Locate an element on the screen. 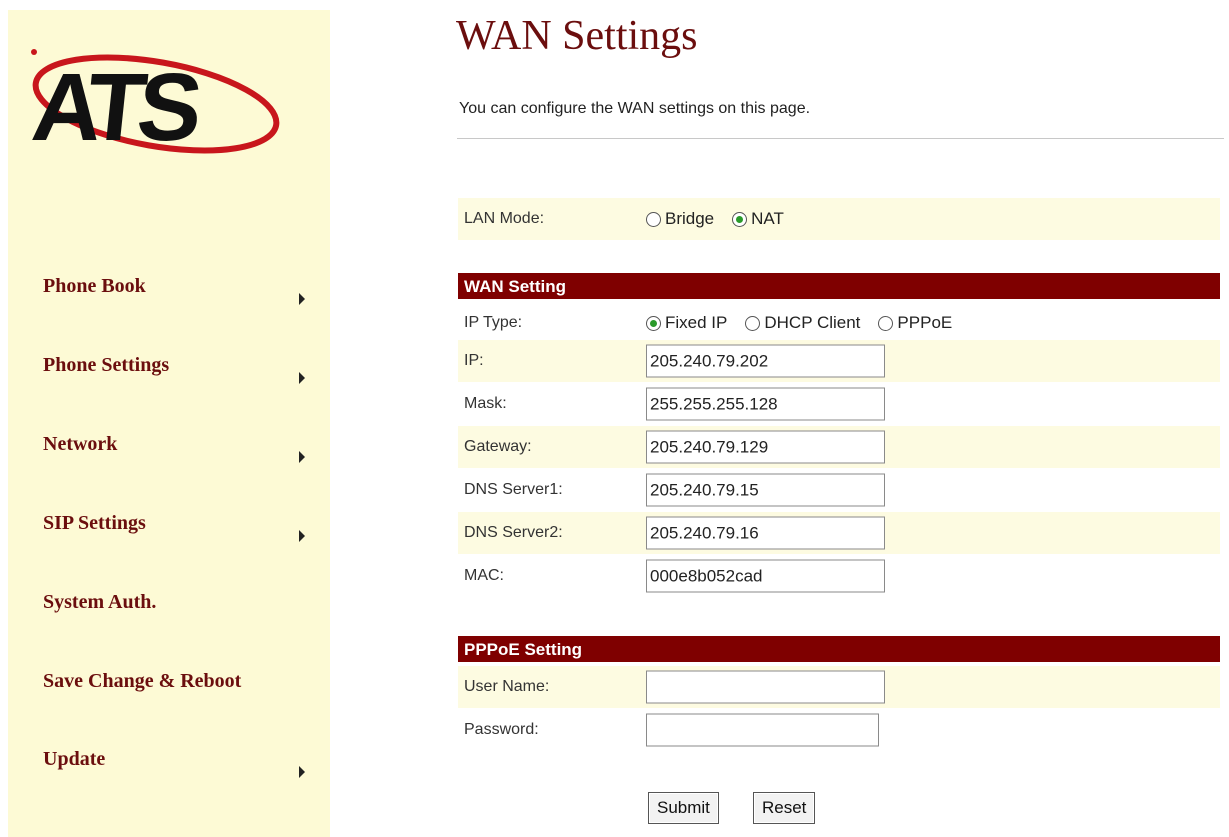 The height and width of the screenshot is (837, 1229). sidebar-item-label: Network is located at coordinates (80, 444).